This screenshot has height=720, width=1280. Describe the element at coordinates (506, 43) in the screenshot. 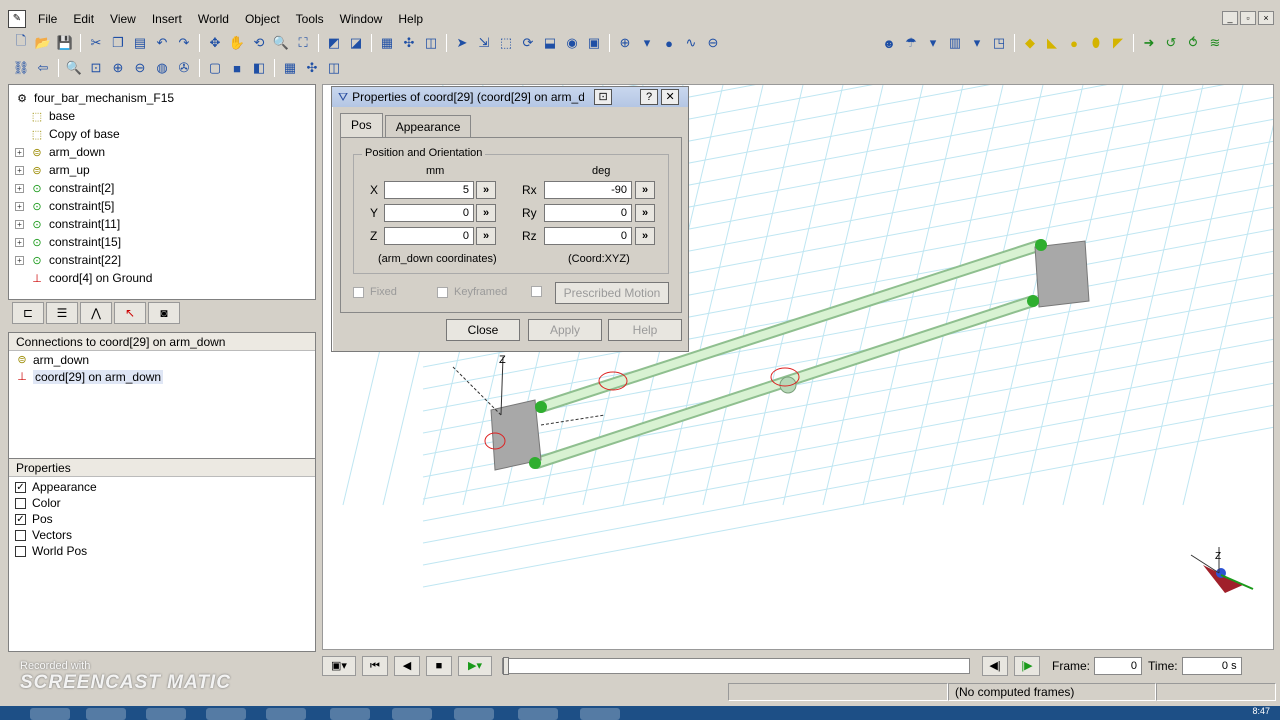

I see `part-move-icon: ⬚` at that location.